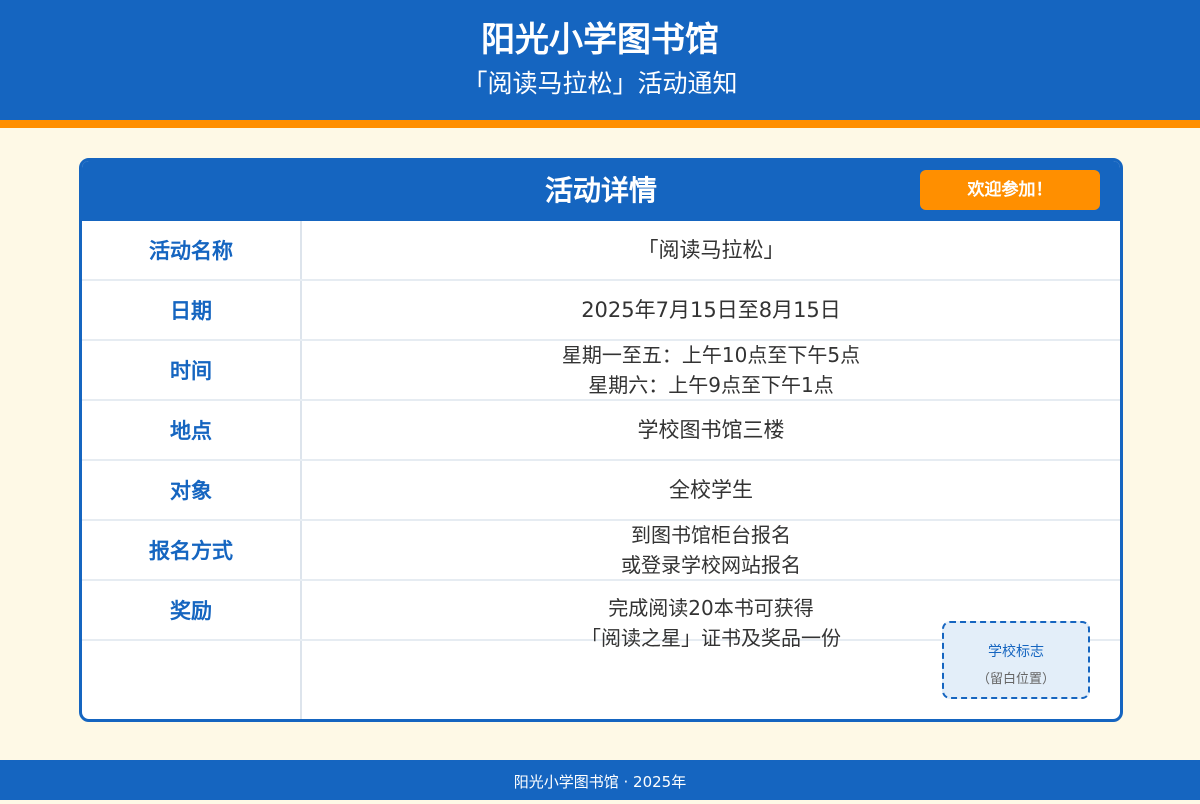 This screenshot has width=1200, height=804. What do you see at coordinates (711, 608) in the screenshot?
I see `value-line: 完成阅读20本书可获得` at bounding box center [711, 608].